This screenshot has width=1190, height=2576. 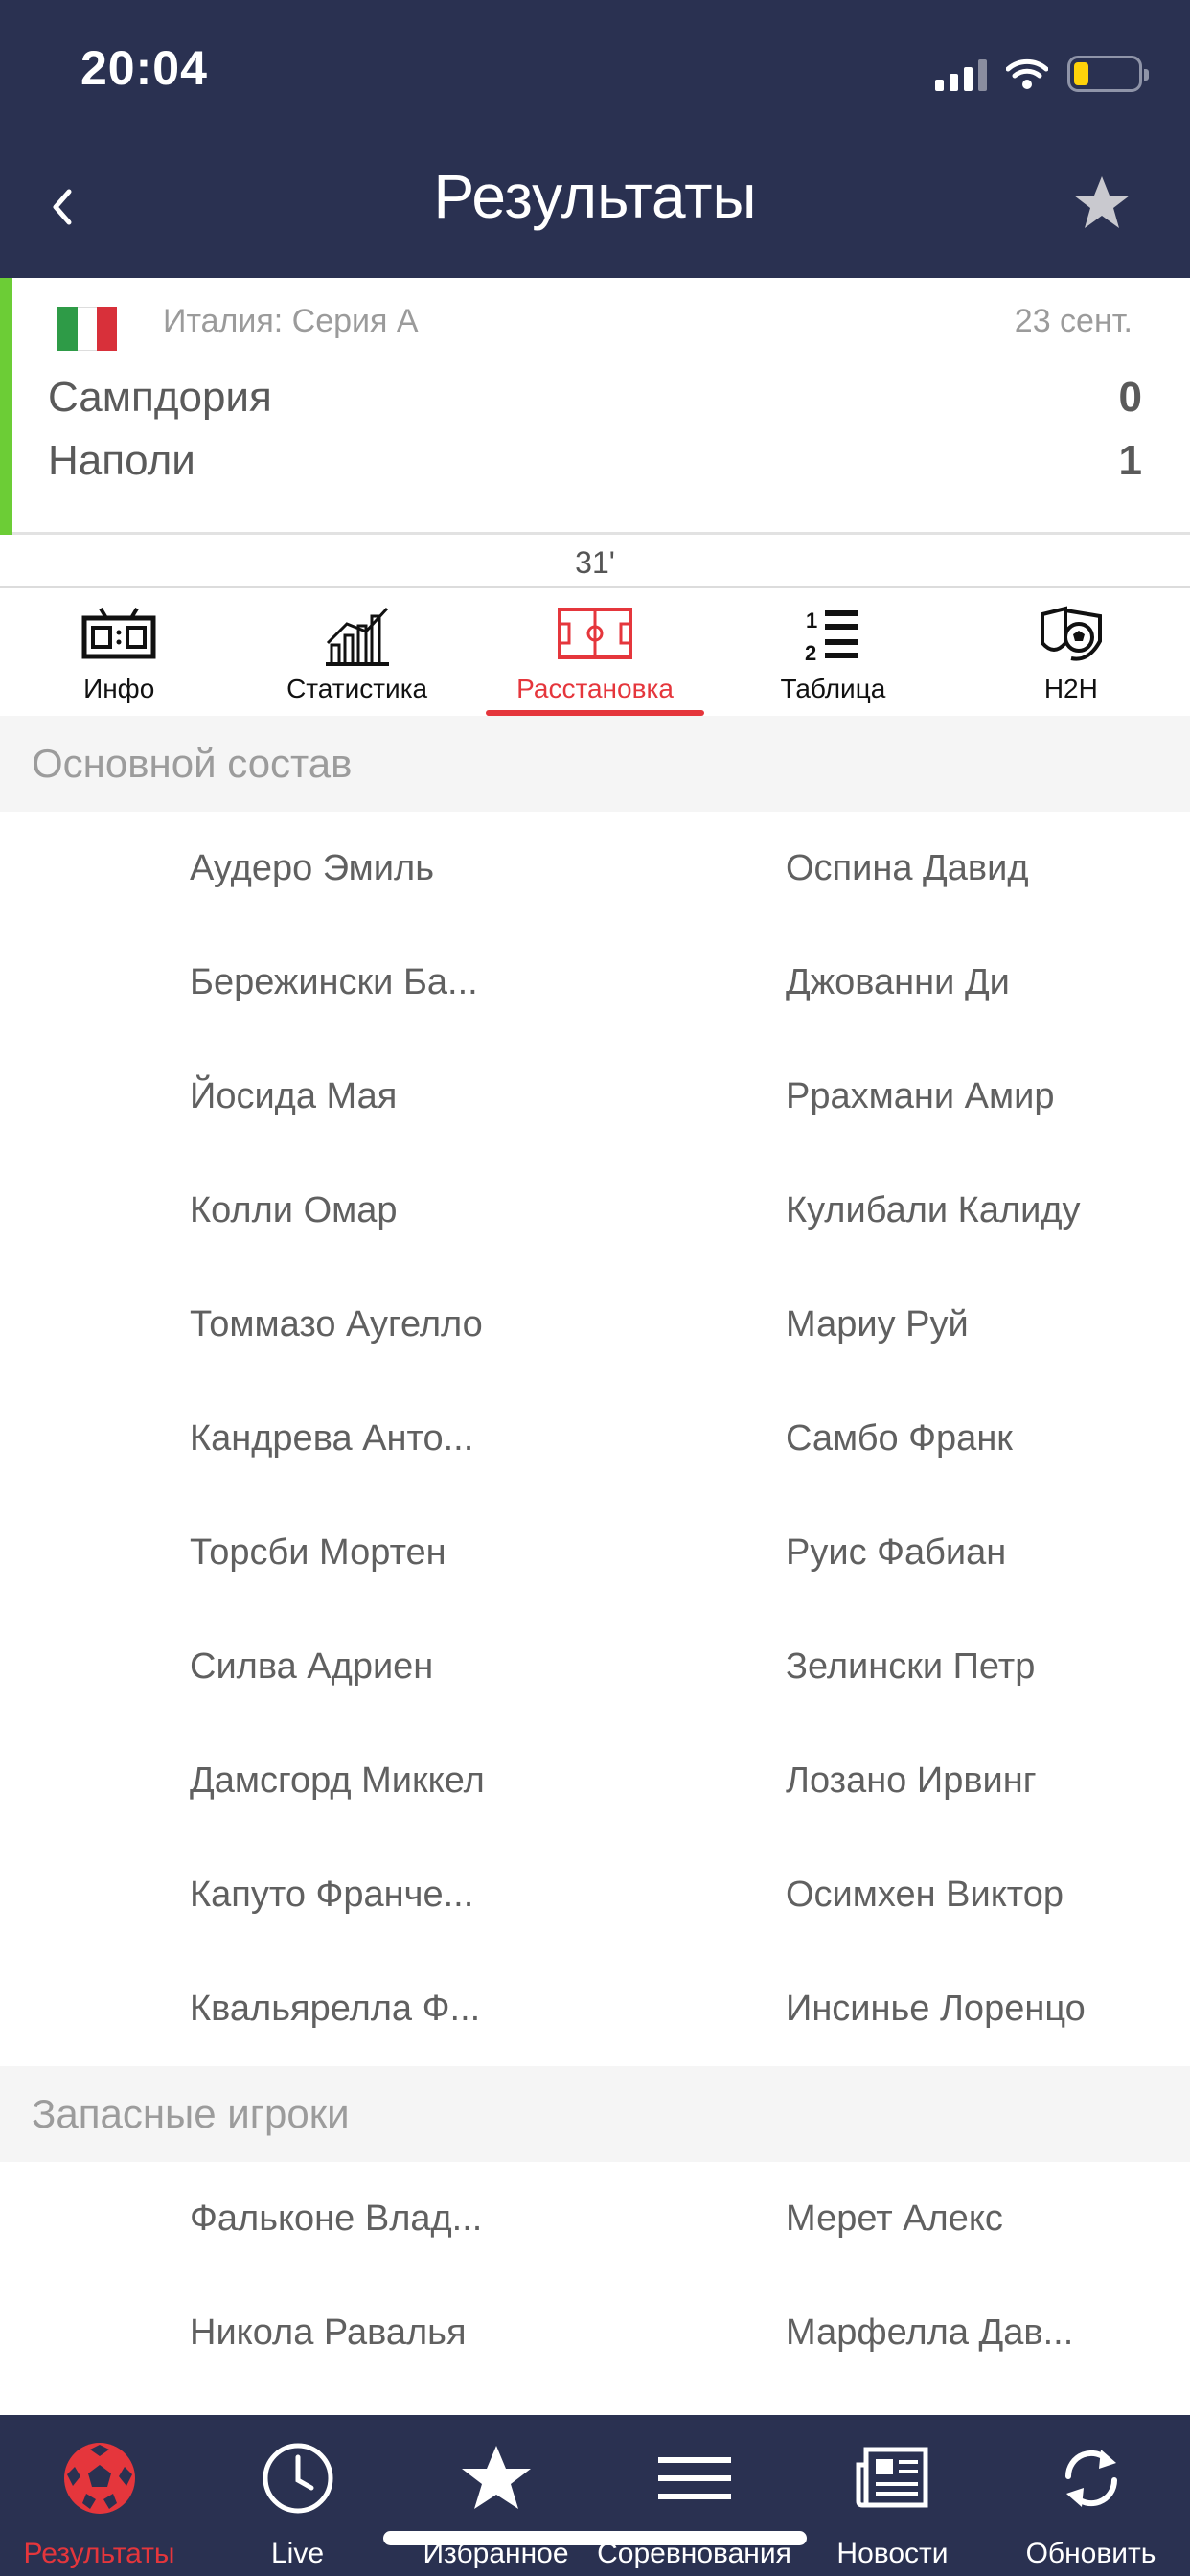 I want to click on tab-statistics: Статистика, so click(x=357, y=653).